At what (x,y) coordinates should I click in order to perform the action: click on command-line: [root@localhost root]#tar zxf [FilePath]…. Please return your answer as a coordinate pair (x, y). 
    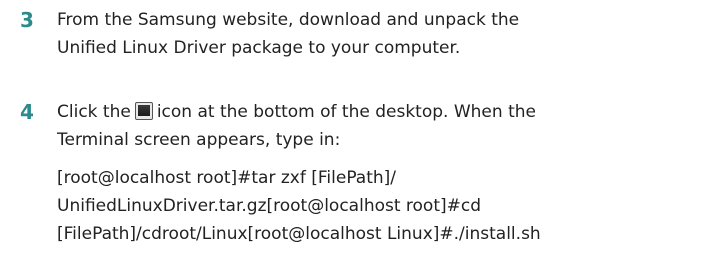
    Looking at the image, I should click on (227, 178).